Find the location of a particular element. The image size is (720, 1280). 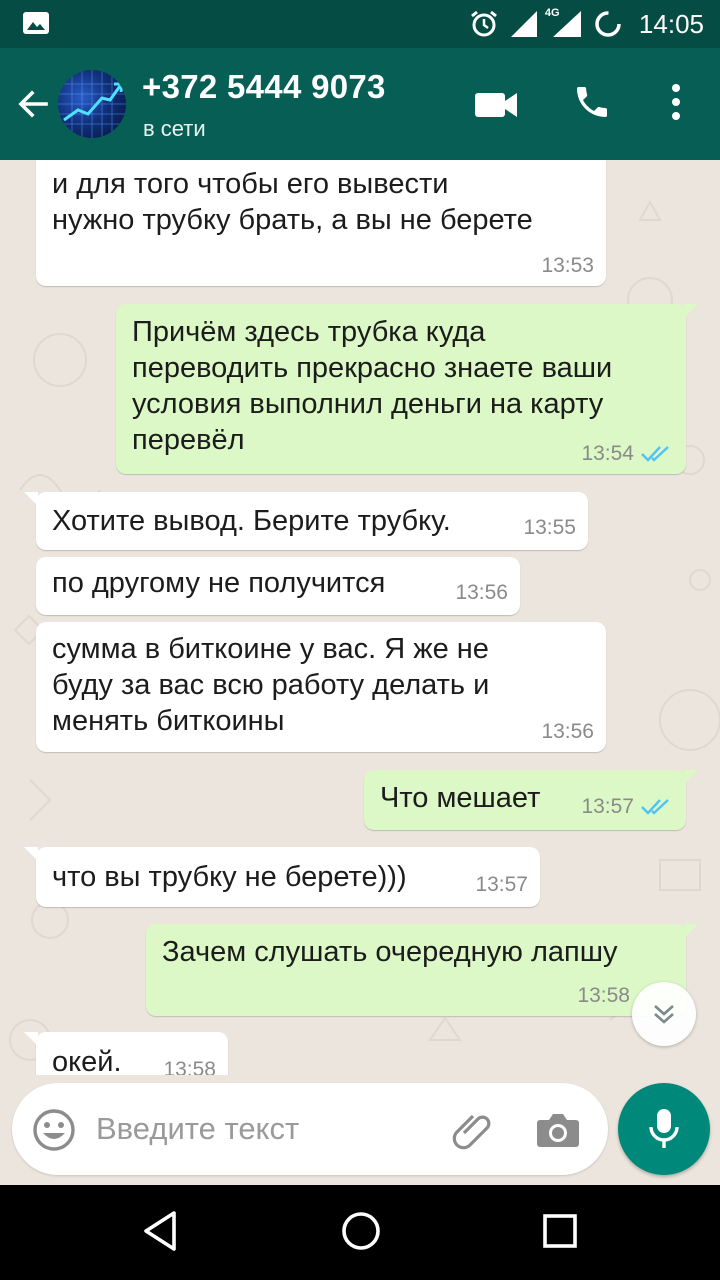

message-meta: 13:54 is located at coordinates (626, 454).